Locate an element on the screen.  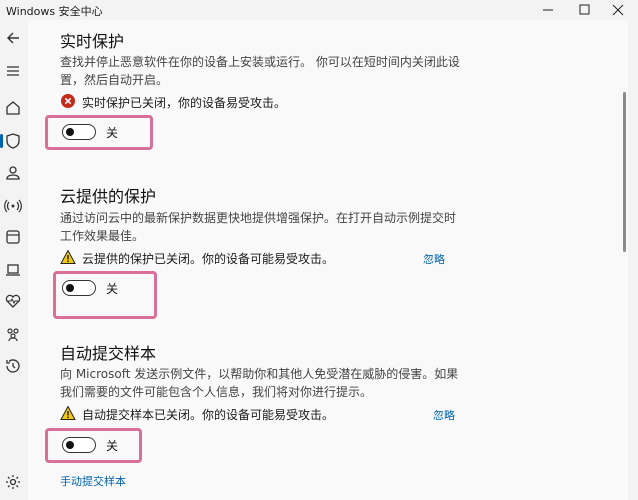
person-icon is located at coordinates (13, 173).